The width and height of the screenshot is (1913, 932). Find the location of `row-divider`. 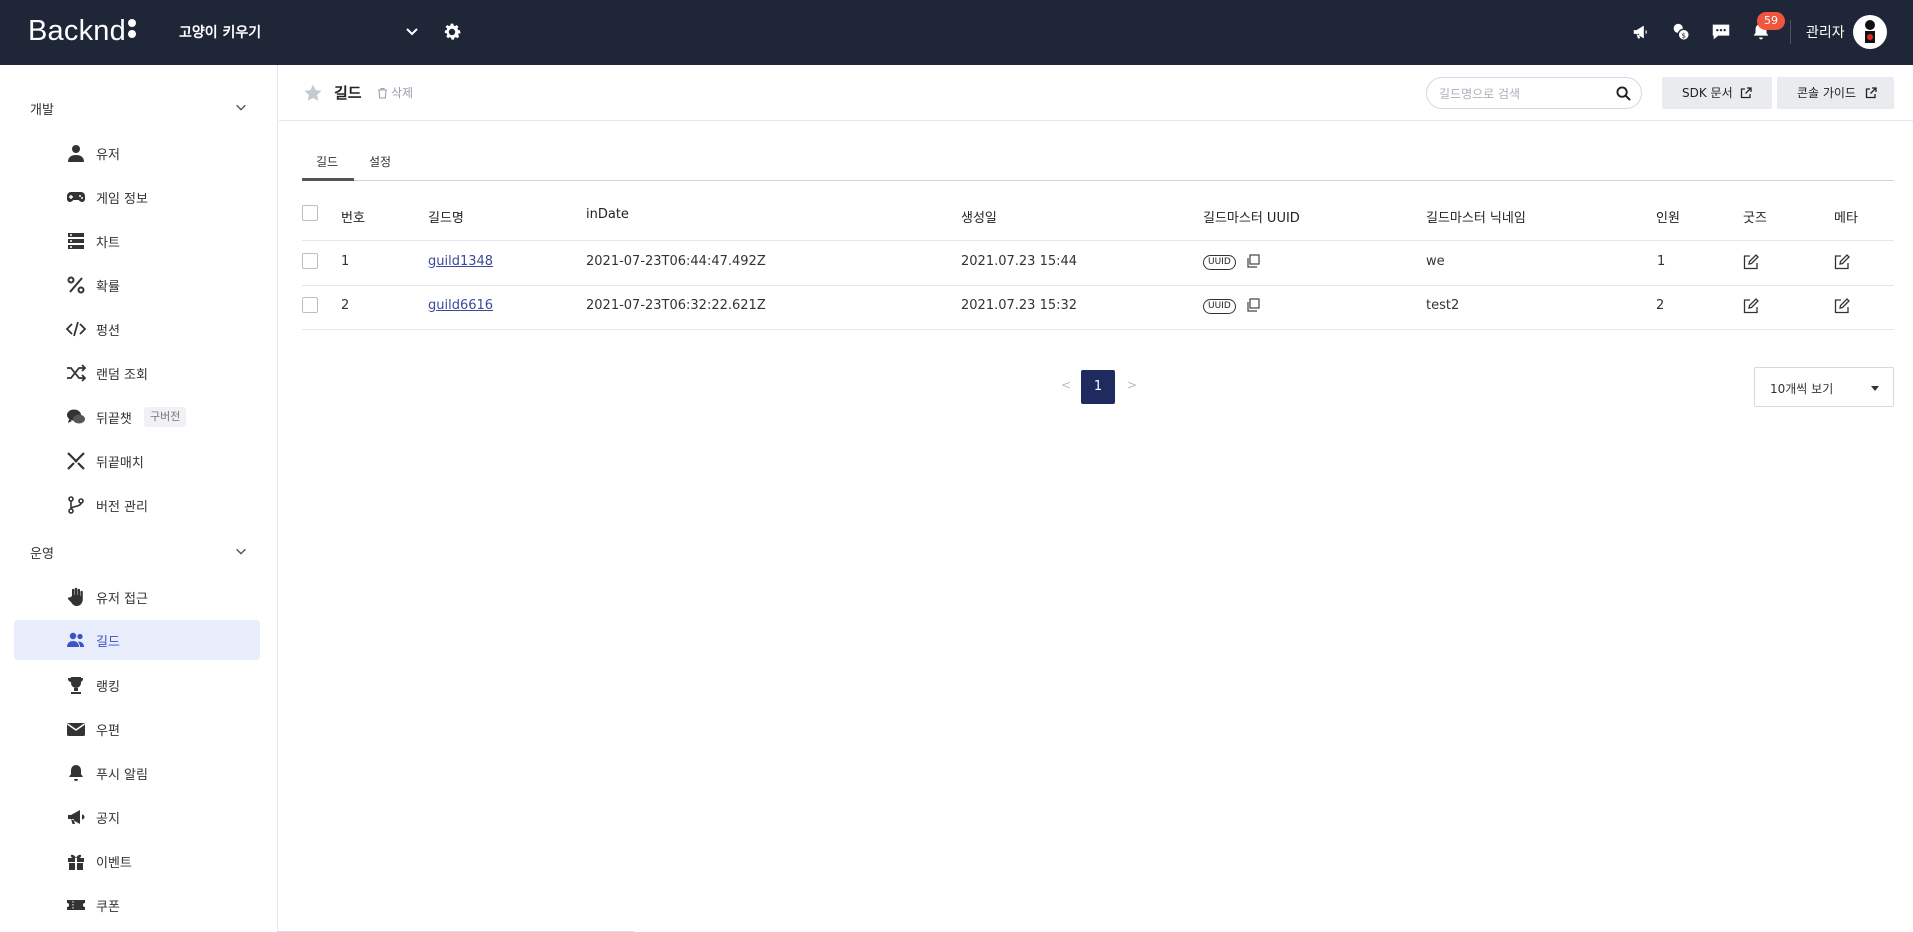

row-divider is located at coordinates (1098, 329).